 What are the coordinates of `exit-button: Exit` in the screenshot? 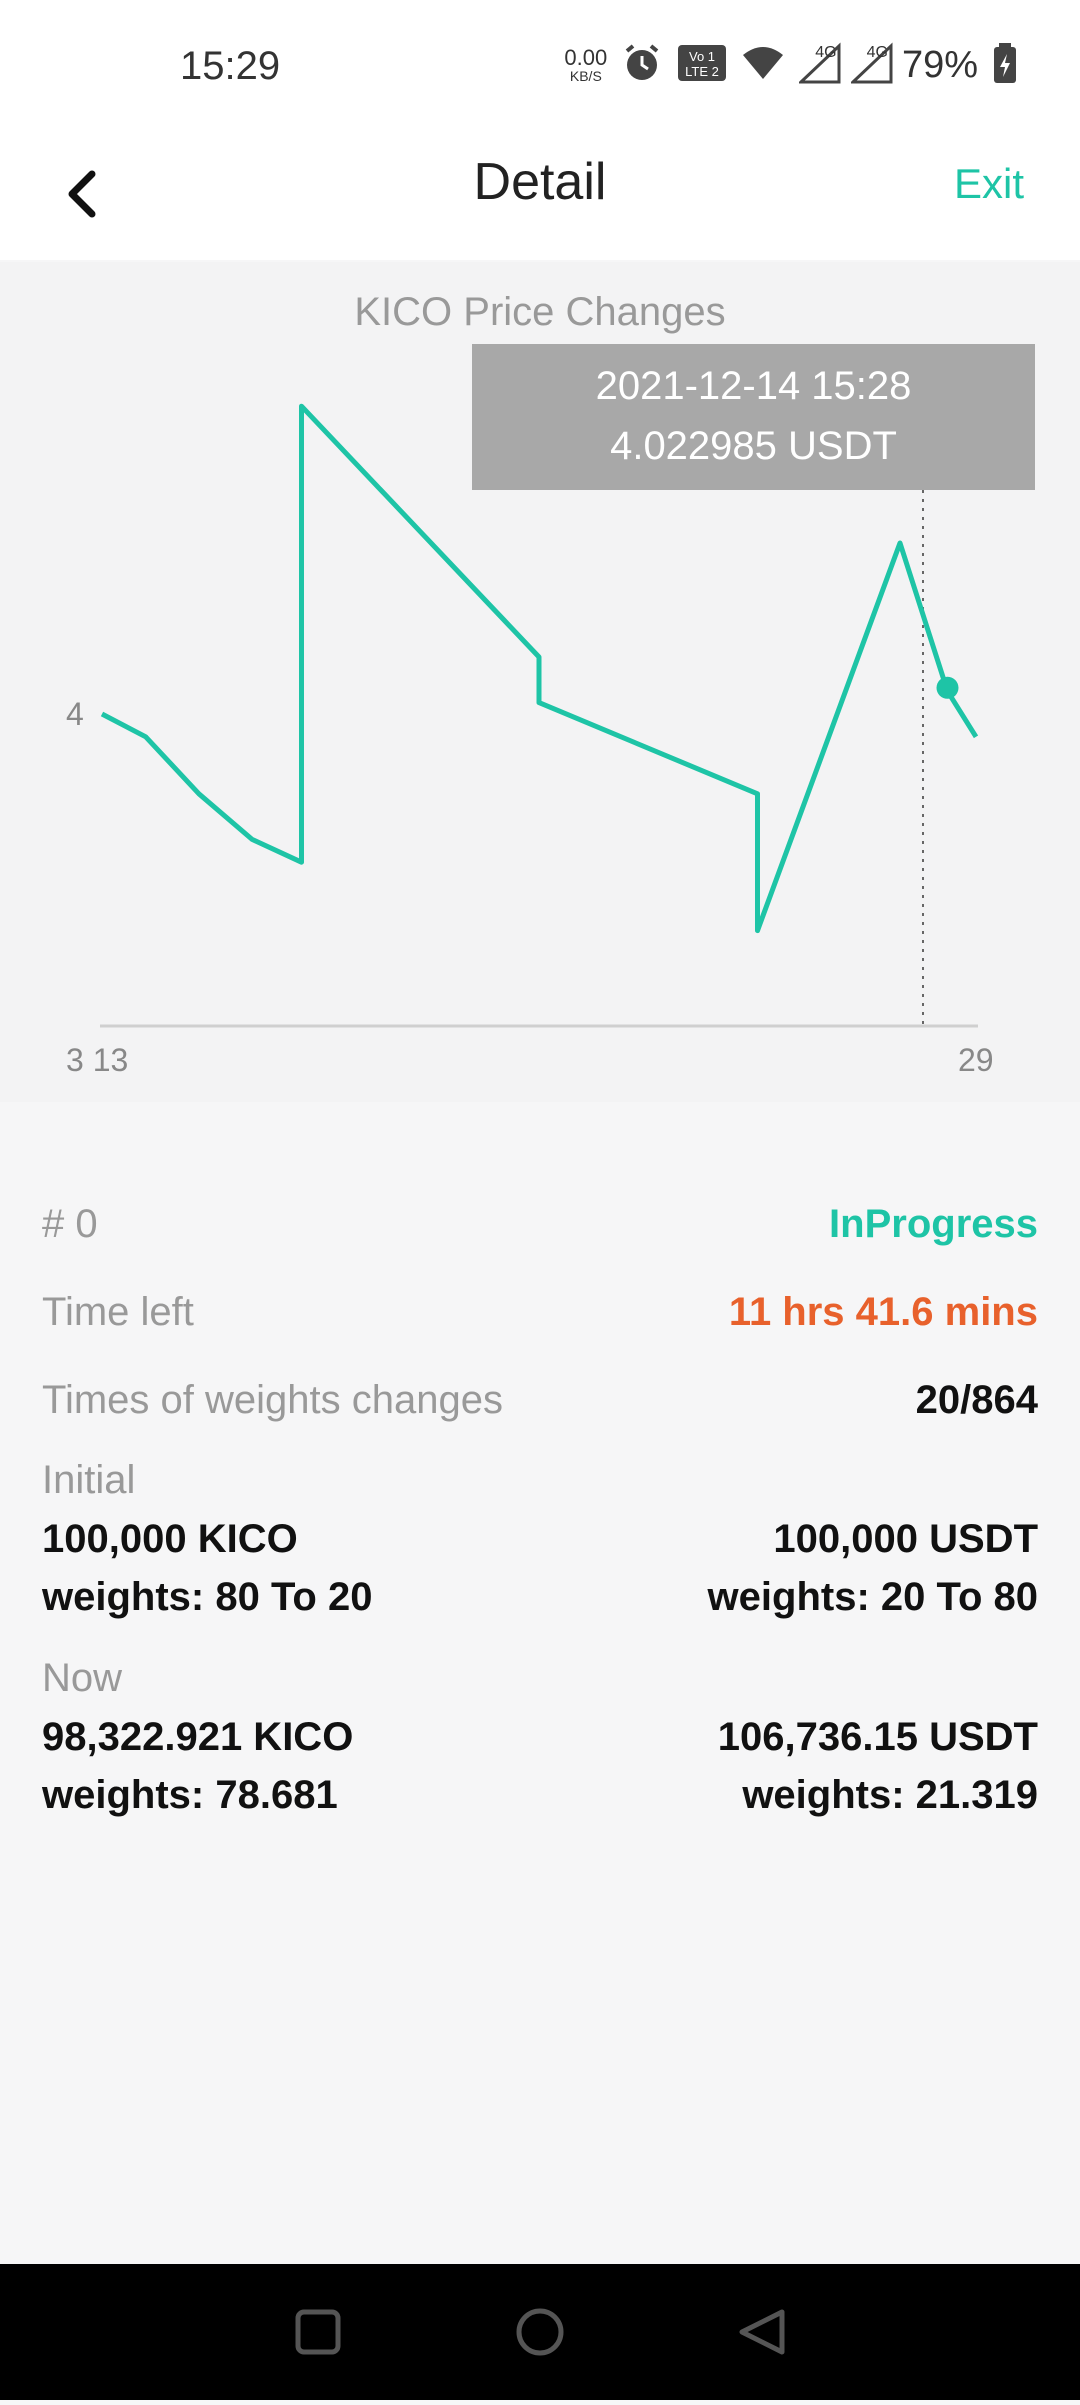 It's located at (989, 184).